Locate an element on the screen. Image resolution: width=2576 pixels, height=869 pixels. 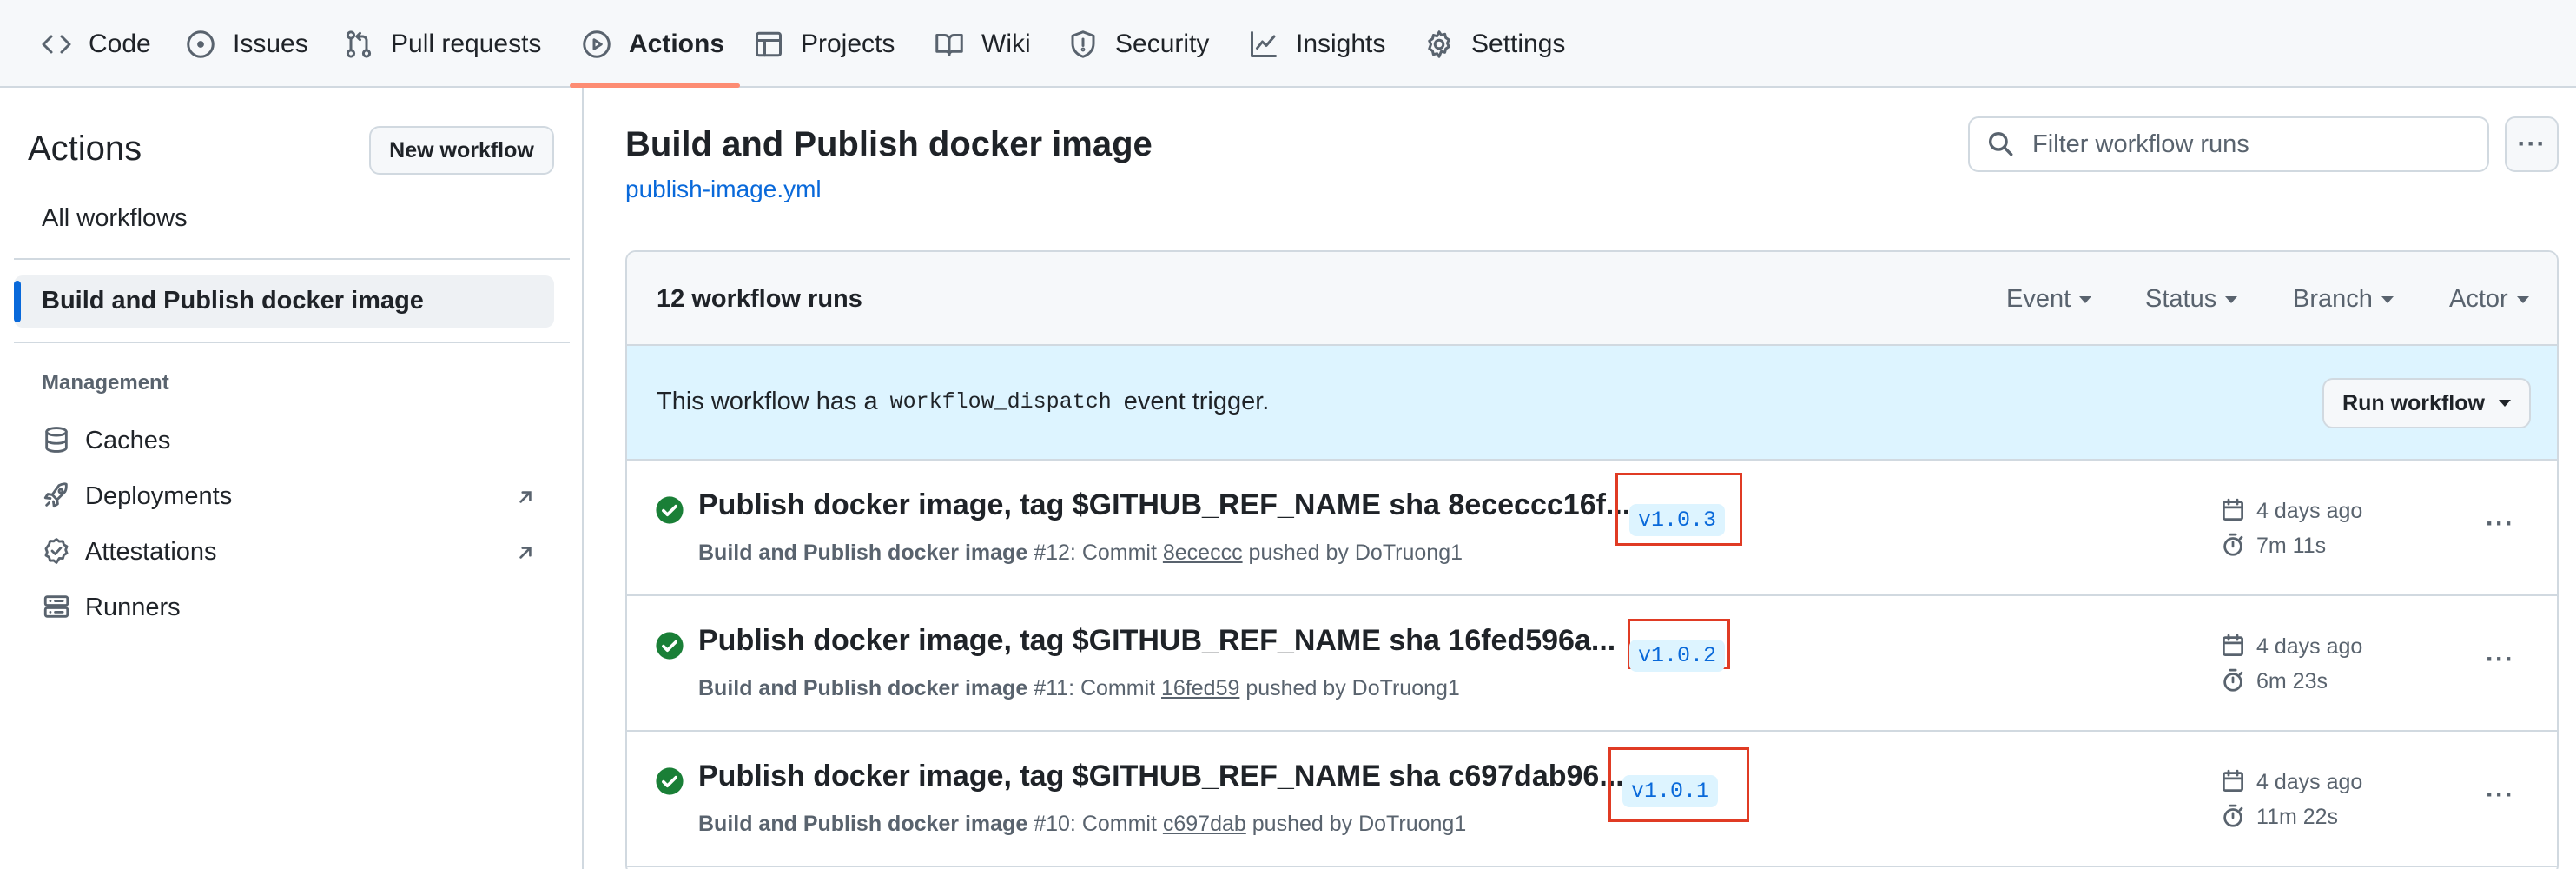
tab-pull-requests: Pull requests is located at coordinates (442, 44).